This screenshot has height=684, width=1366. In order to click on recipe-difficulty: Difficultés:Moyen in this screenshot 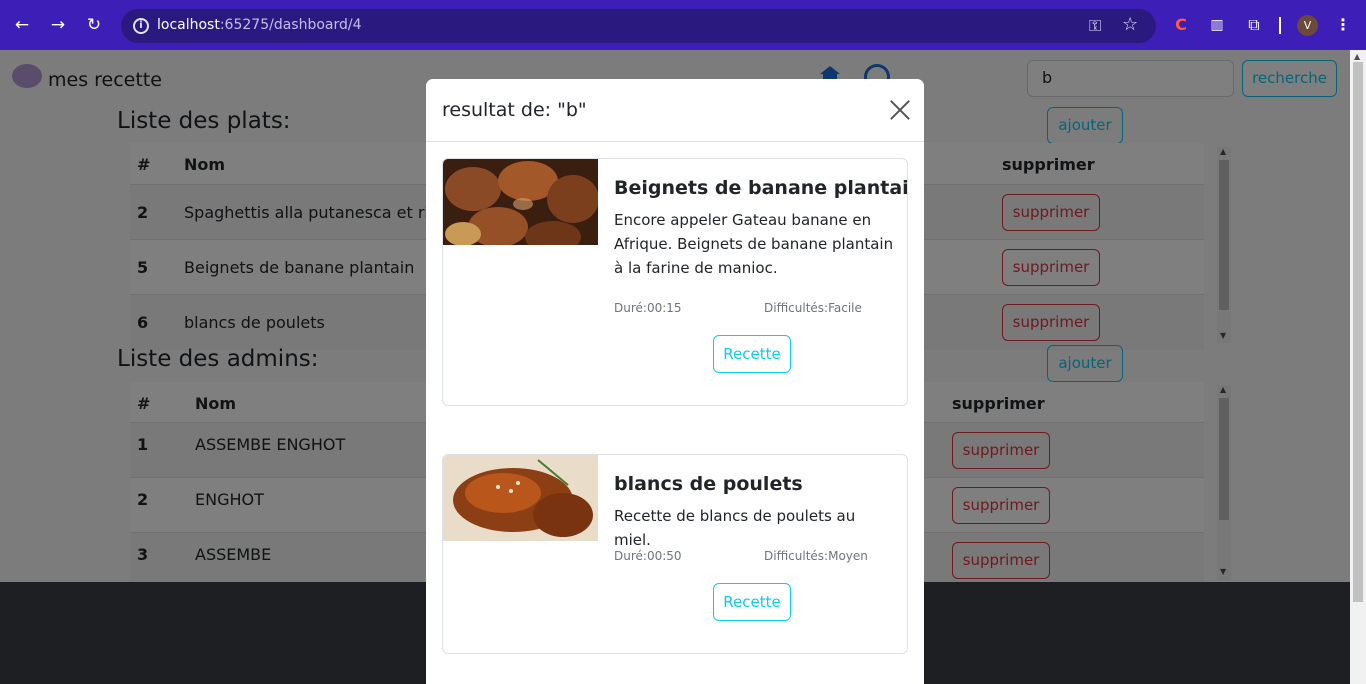, I will do `click(816, 556)`.